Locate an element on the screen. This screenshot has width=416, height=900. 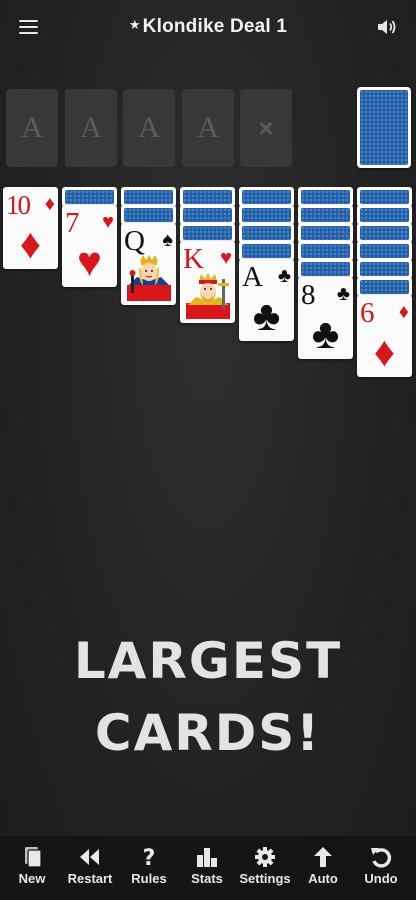
foundation-slot-2: A is located at coordinates (91, 128).